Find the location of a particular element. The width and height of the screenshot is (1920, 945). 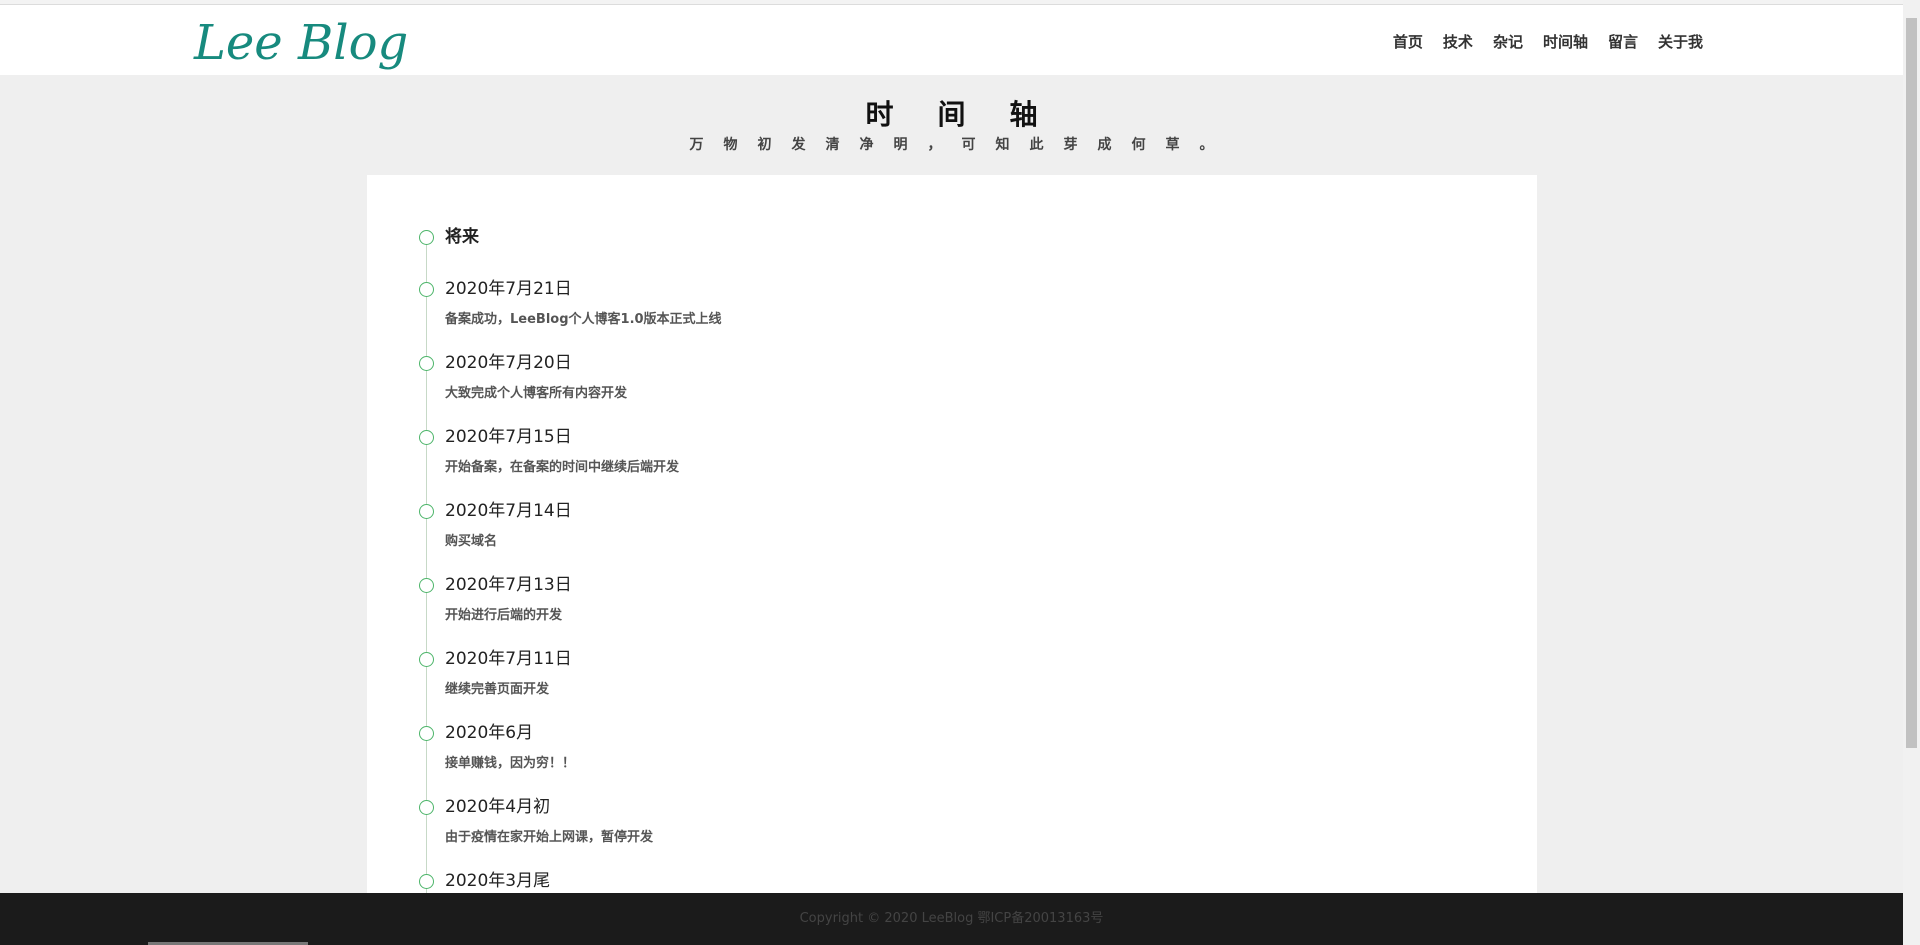

timeline-date: 2020年7月14日 is located at coordinates (508, 511).